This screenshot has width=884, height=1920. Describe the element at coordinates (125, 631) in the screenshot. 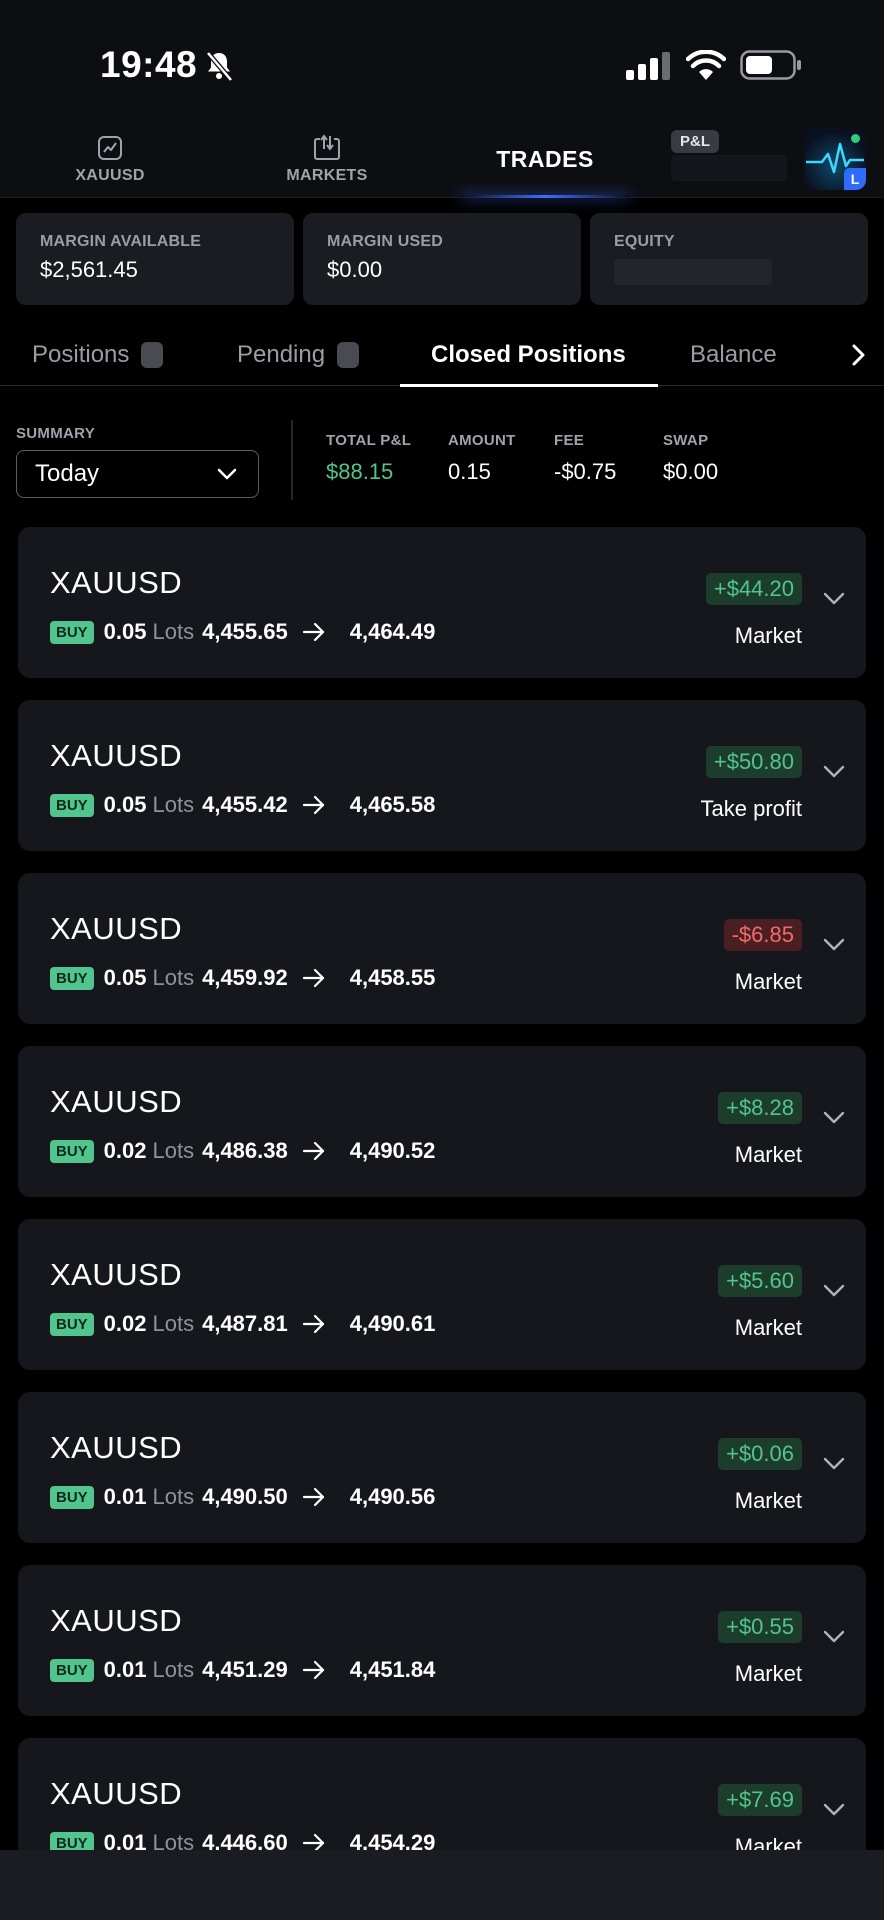

I see `position-lots: 0.05` at that location.